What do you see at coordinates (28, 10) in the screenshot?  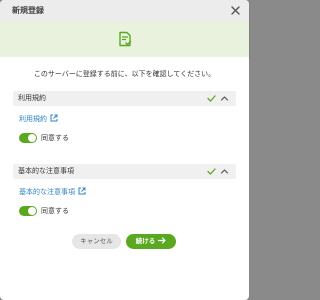 I see `dialog-title: 新規登録` at bounding box center [28, 10].